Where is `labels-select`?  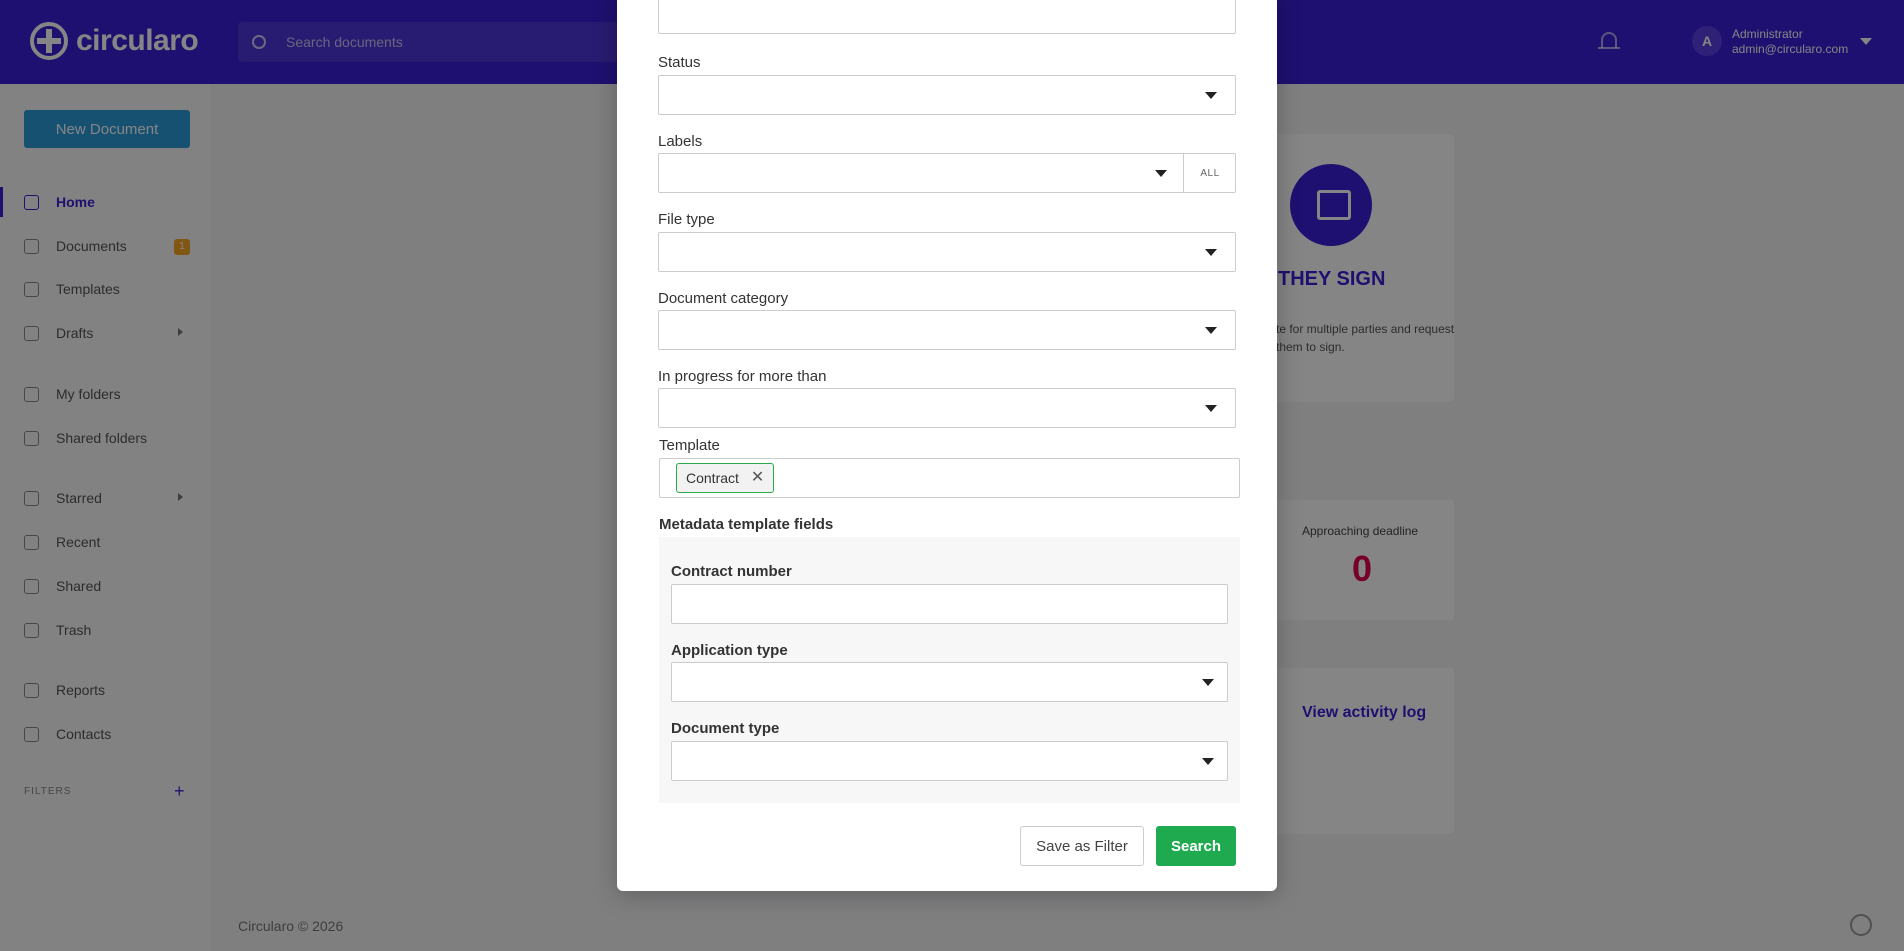
labels-select is located at coordinates (947, 173).